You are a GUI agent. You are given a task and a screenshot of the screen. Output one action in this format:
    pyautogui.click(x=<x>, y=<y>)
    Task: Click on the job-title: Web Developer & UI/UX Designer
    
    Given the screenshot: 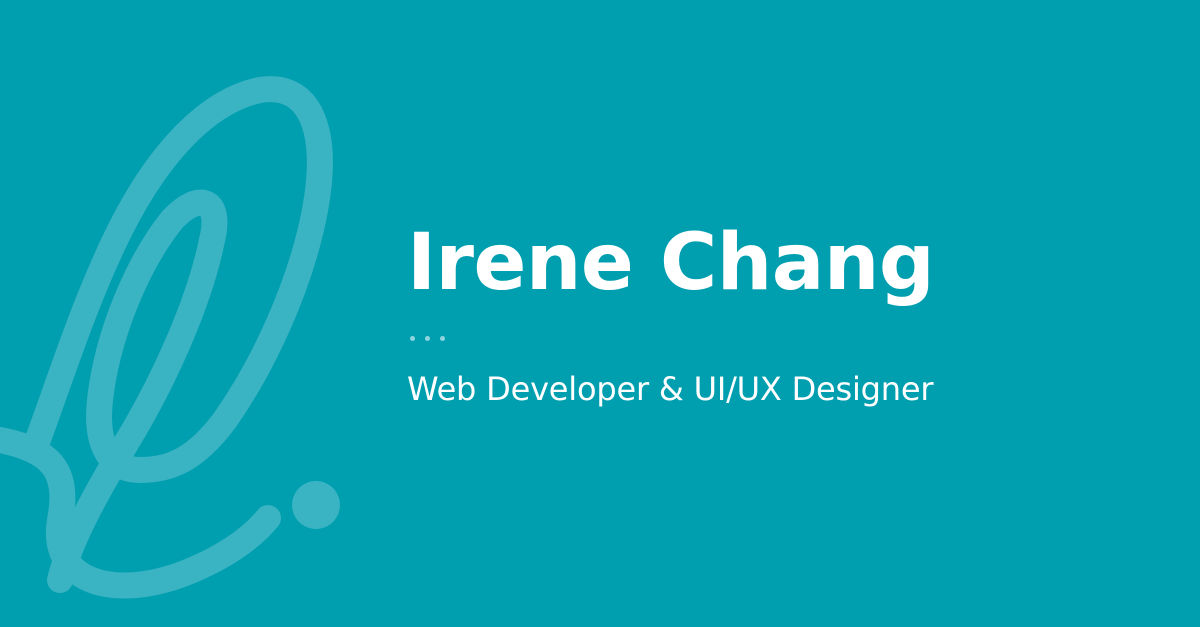 What is the action you would take?
    pyautogui.click(x=670, y=389)
    